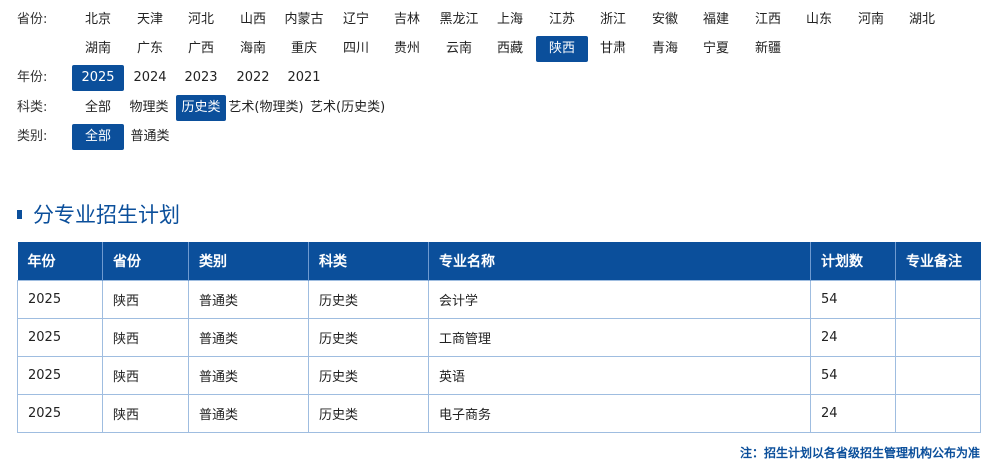 This screenshot has width=1000, height=466. I want to click on table-row: 2025 陕西 普通类 历史类 电子商务 24, so click(499, 413).